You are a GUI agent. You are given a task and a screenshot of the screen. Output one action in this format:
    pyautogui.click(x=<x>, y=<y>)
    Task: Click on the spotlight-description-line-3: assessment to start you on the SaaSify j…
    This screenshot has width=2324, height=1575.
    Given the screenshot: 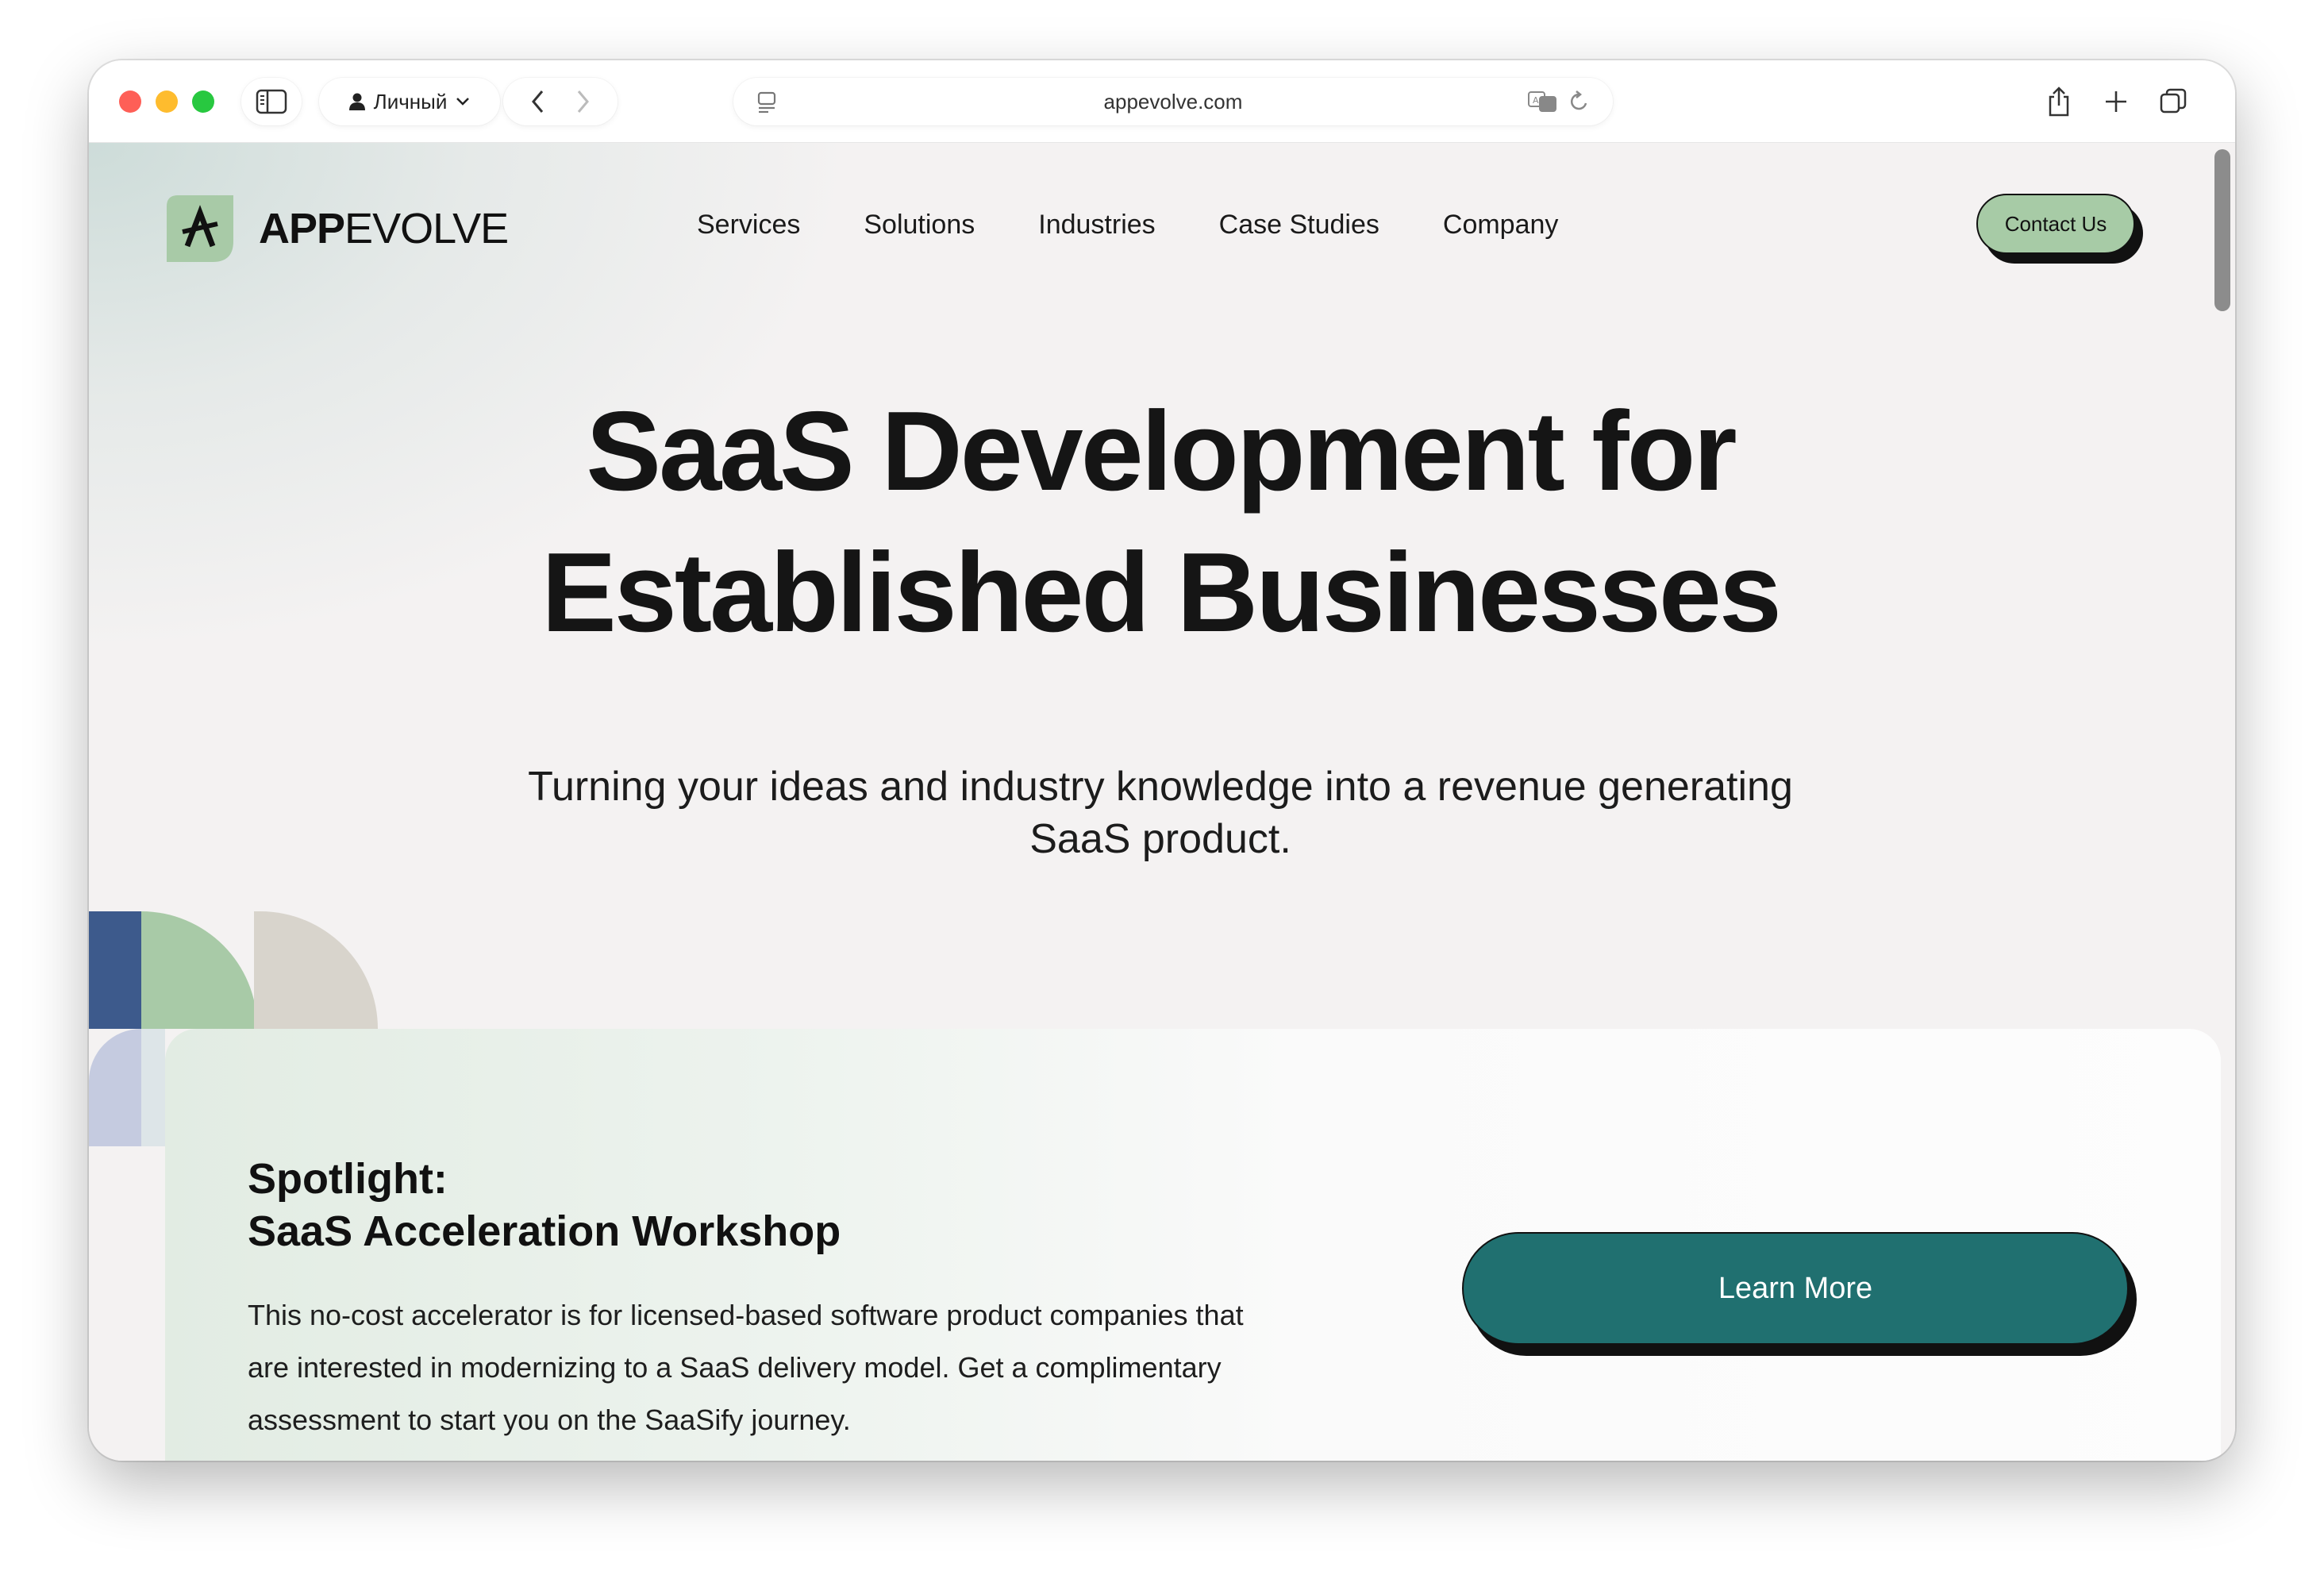 What is the action you would take?
    pyautogui.click(x=549, y=1420)
    